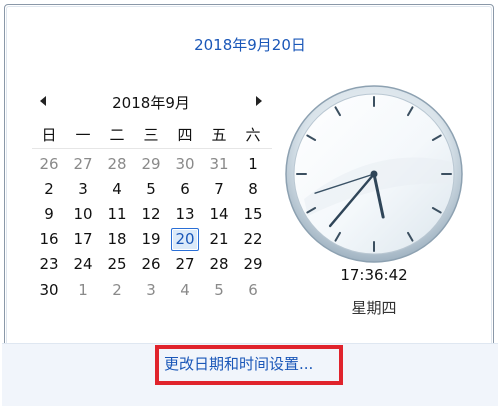 The width and height of the screenshot is (500, 408). I want to click on calendar-day-number: 21, so click(219, 239).